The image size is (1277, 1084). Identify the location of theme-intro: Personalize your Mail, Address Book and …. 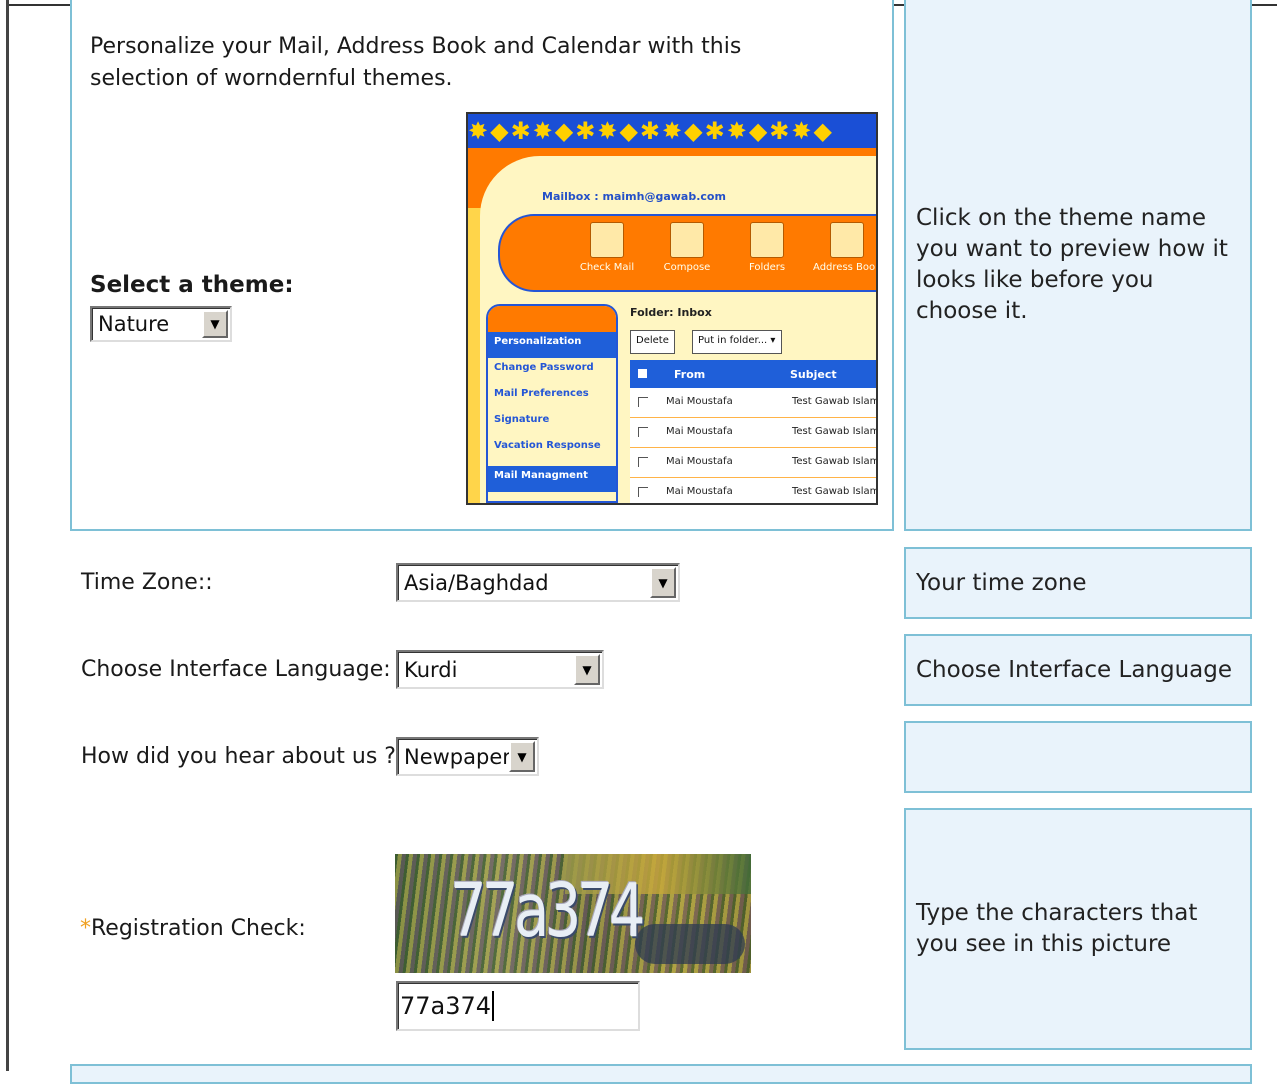
(416, 62).